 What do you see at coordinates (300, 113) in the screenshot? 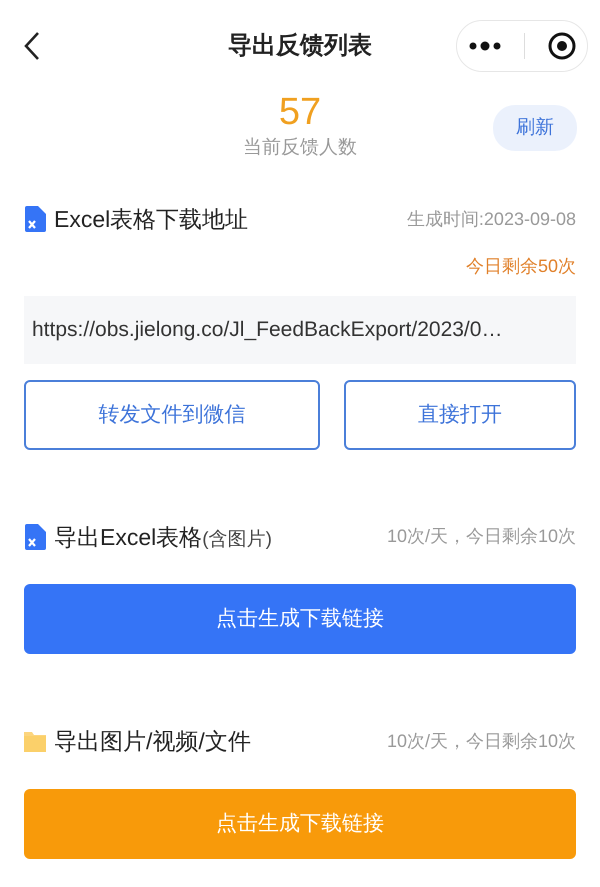
I see `feedback-count: 57` at bounding box center [300, 113].